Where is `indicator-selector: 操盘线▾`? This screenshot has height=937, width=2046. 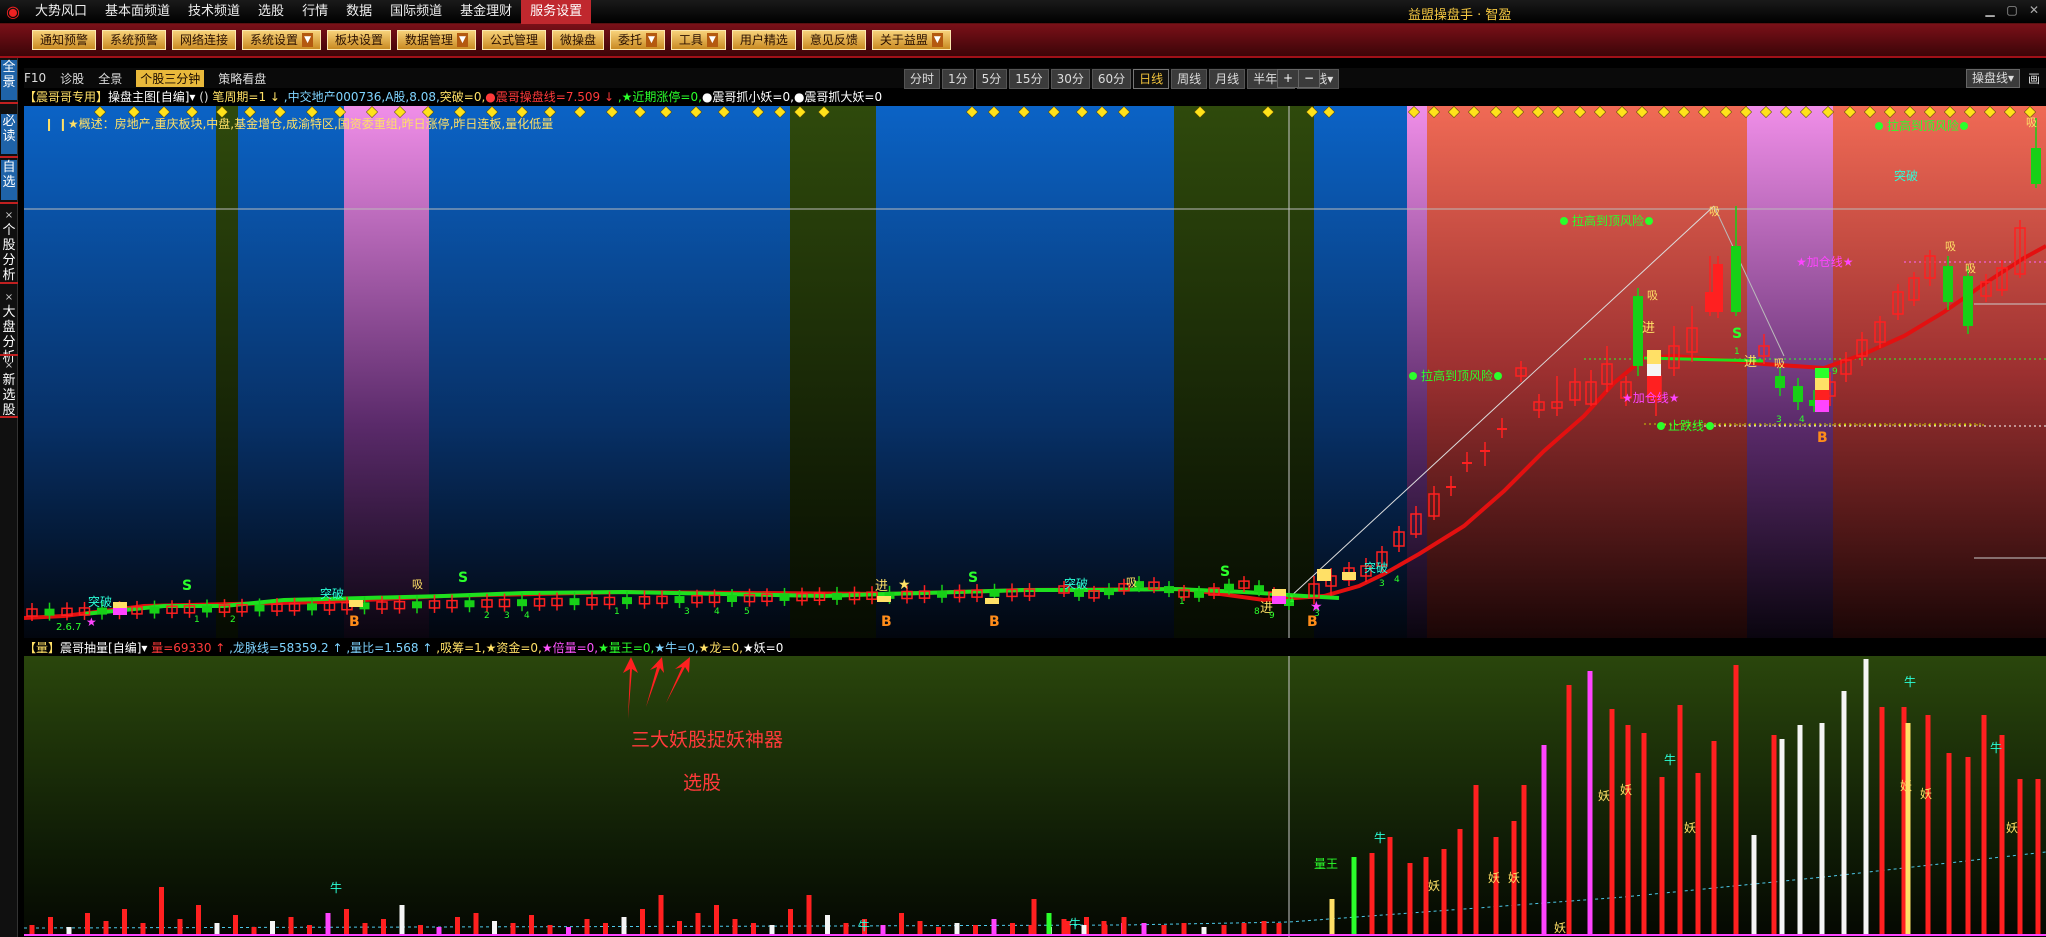 indicator-selector: 操盘线▾ is located at coordinates (1993, 78).